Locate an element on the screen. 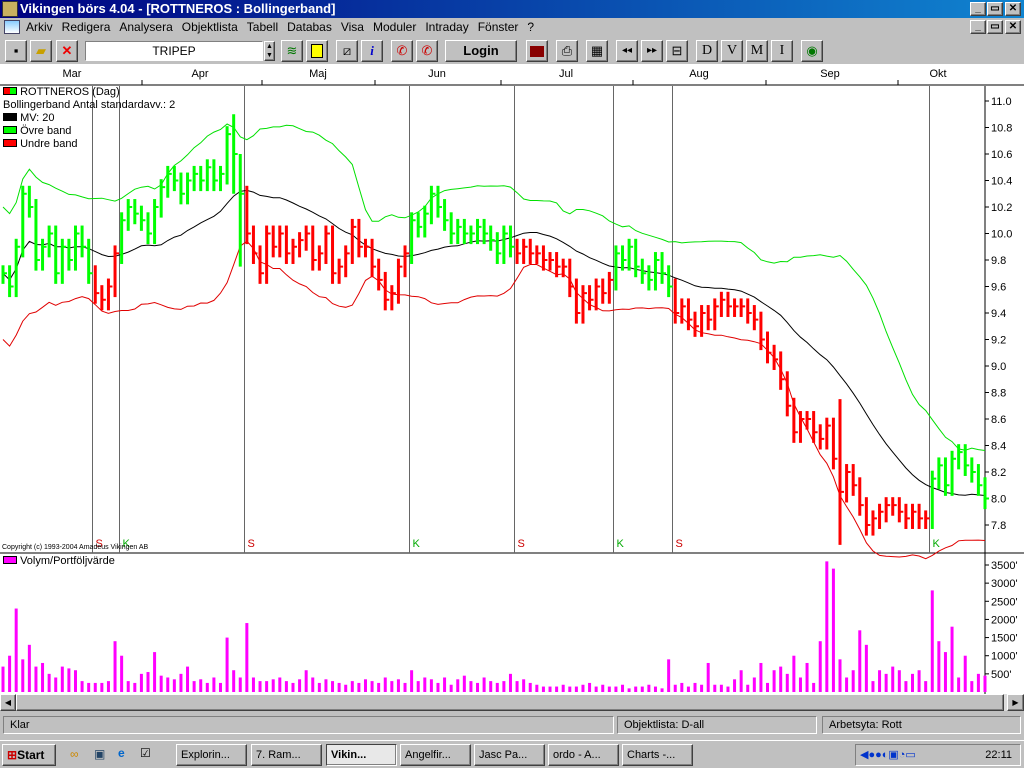 The height and width of the screenshot is (768, 1024). menu-help: ? is located at coordinates (530, 27).